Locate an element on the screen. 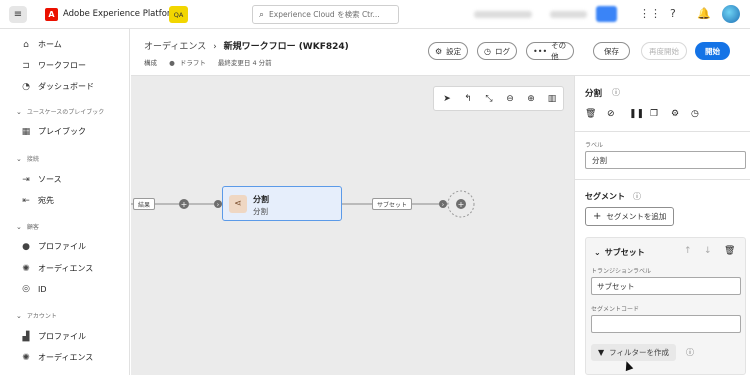 Image resolution: width=750 pixels, height=375 pixels. connect-icon: ↰ is located at coordinates (468, 99).